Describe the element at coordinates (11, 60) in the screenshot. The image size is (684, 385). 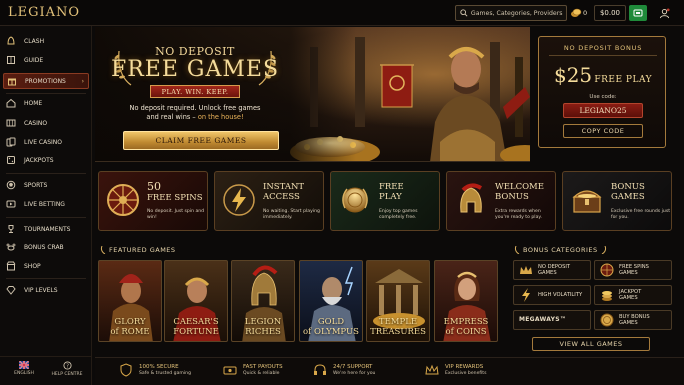
I see `book-icon` at that location.